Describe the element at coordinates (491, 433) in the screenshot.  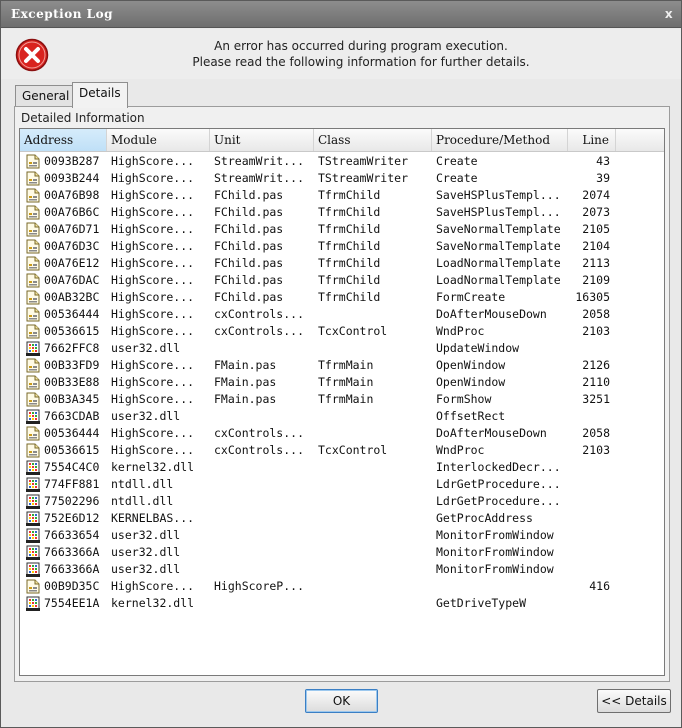
I see `procedure-cell: DoAfterMouseDown` at that location.